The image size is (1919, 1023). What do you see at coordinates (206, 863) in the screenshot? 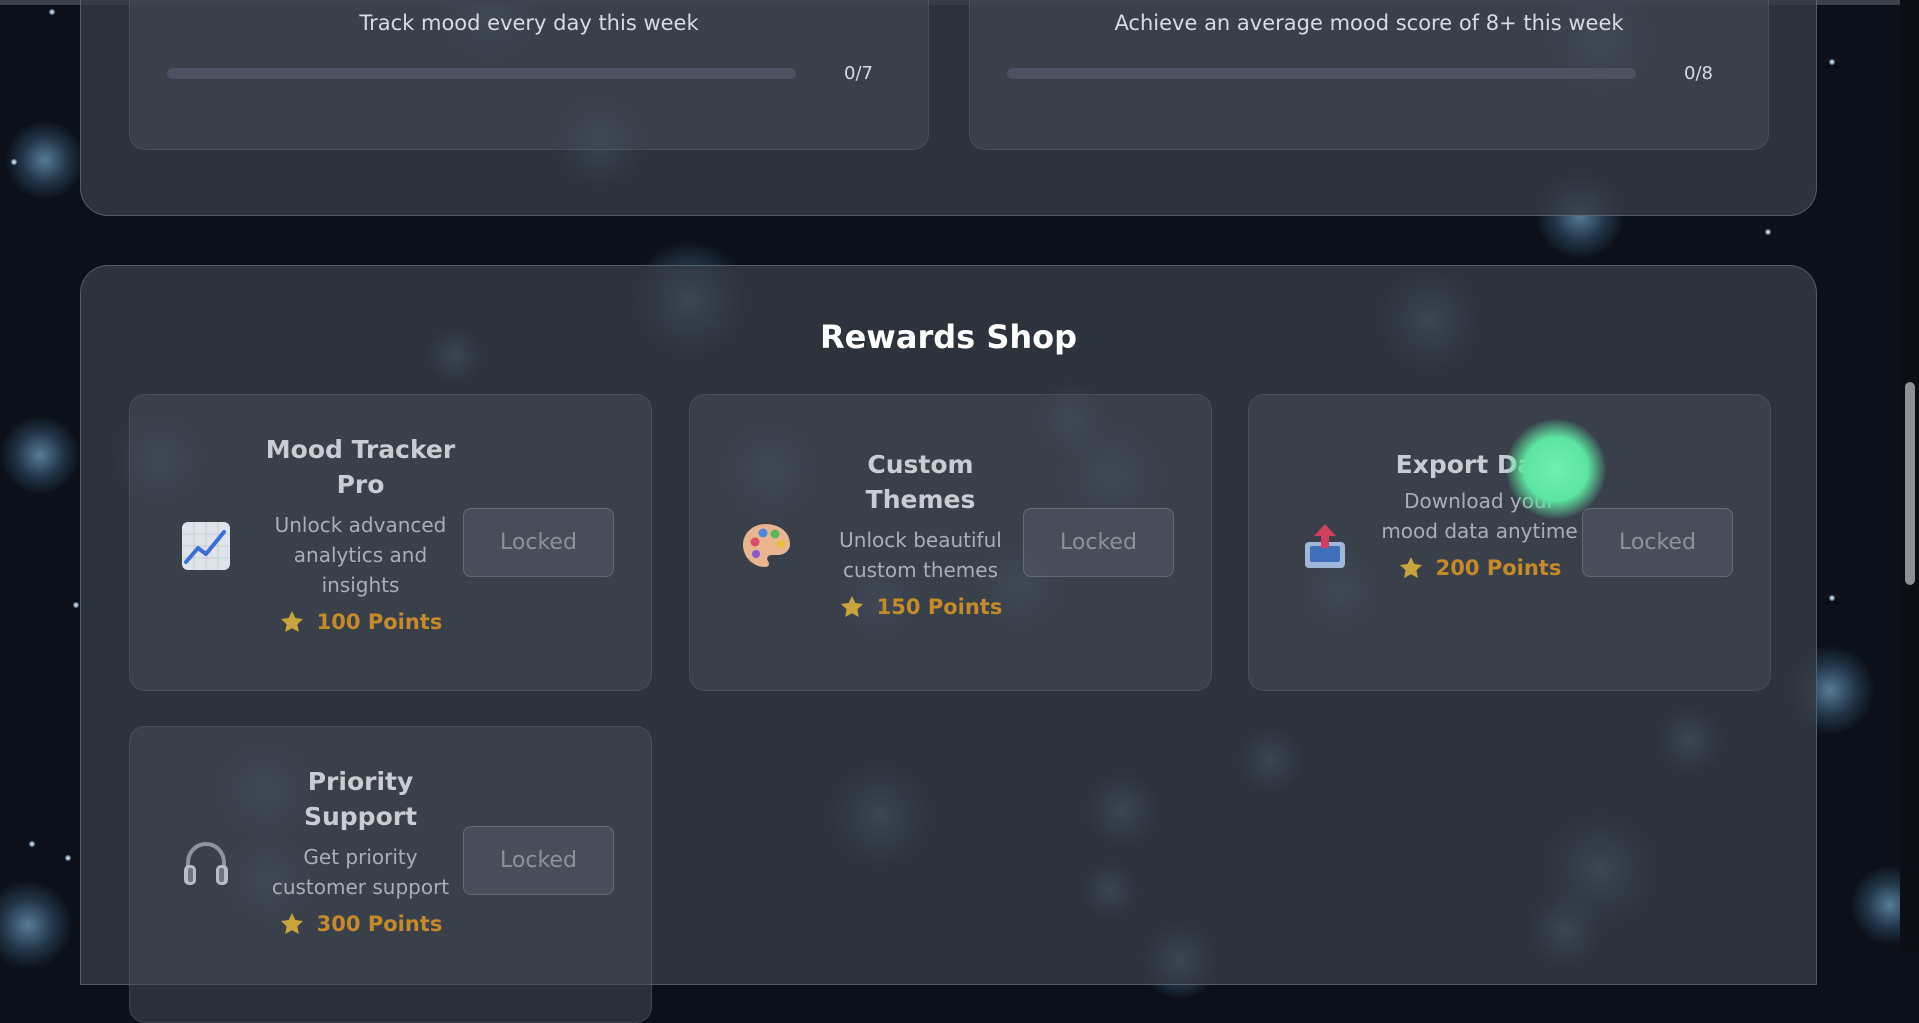
I see `headphones-icon` at bounding box center [206, 863].